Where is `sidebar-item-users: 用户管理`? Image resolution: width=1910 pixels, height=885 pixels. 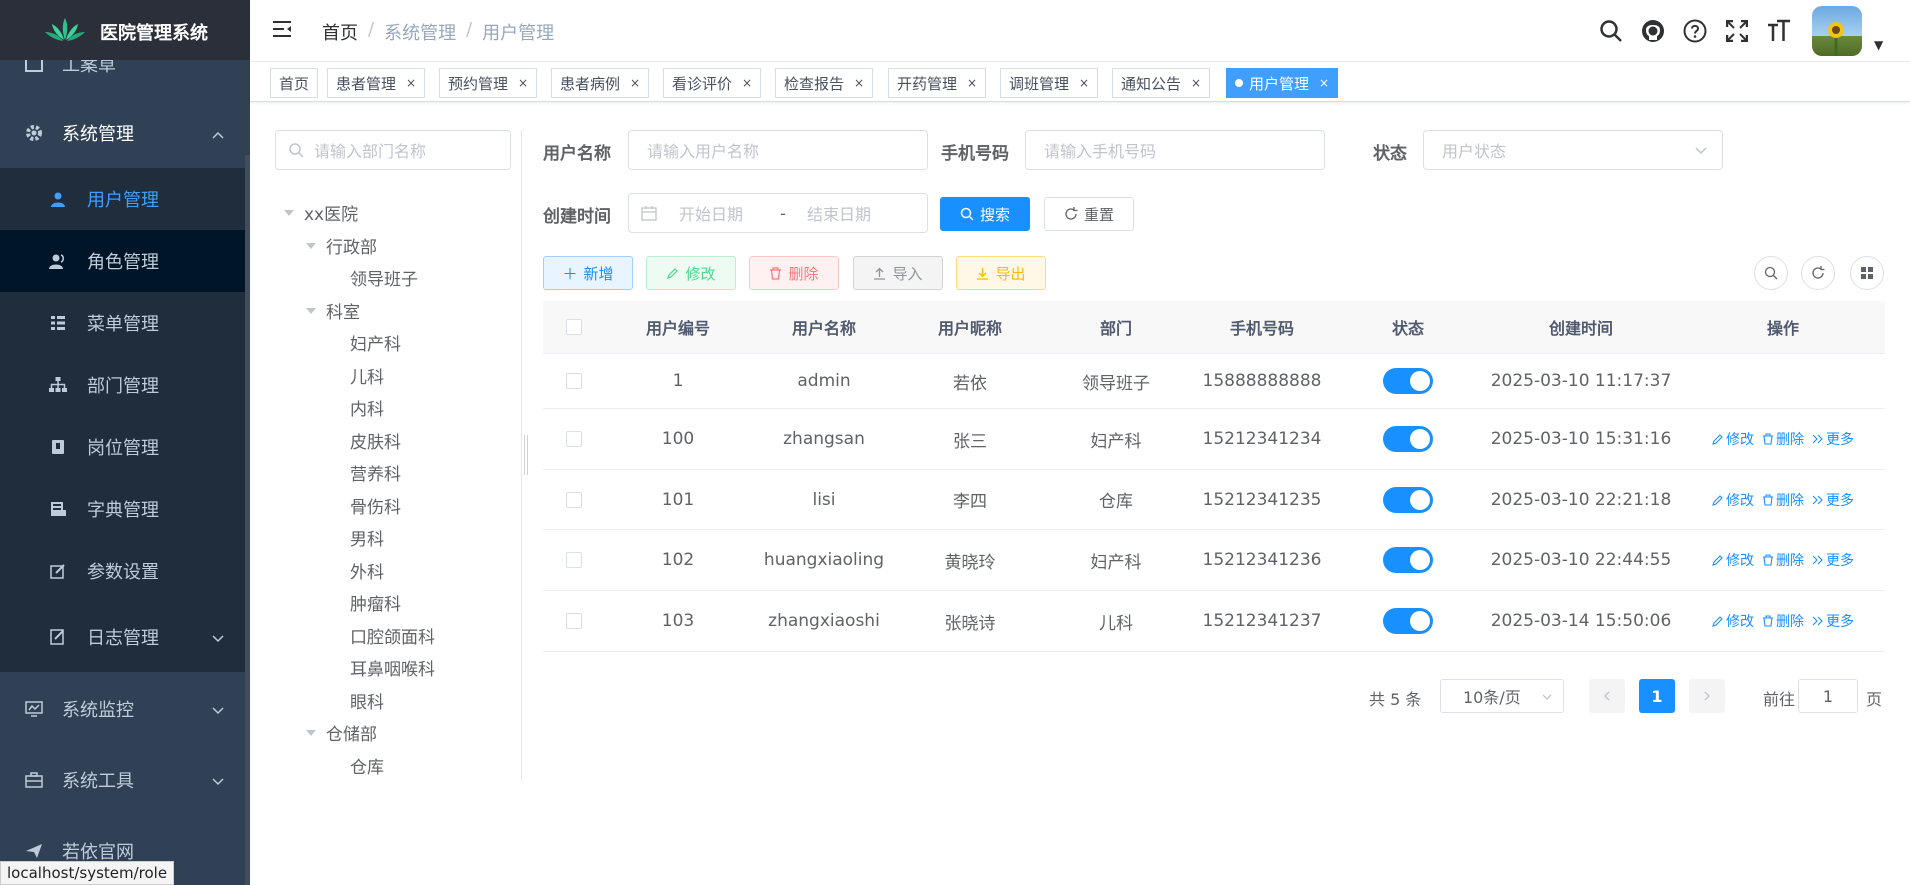 sidebar-item-users: 用户管理 is located at coordinates (125, 199).